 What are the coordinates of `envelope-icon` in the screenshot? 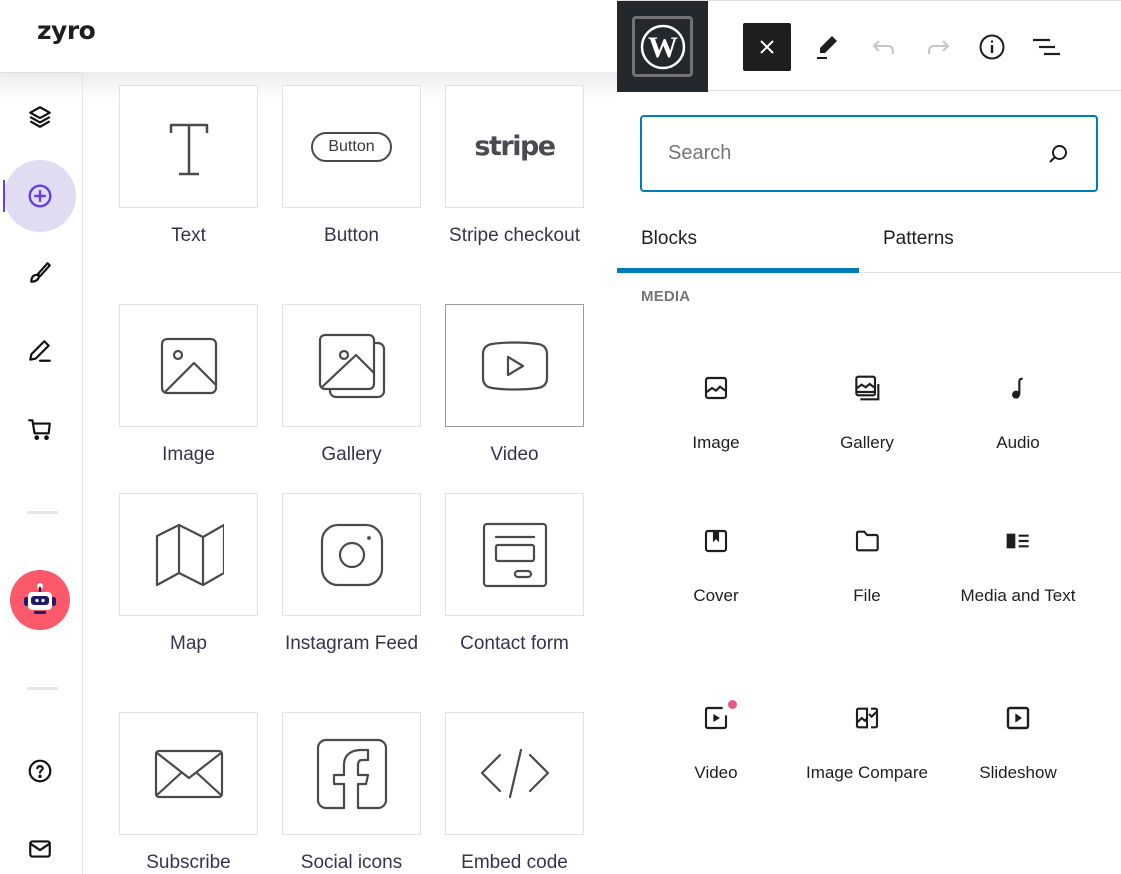 It's located at (188, 773).